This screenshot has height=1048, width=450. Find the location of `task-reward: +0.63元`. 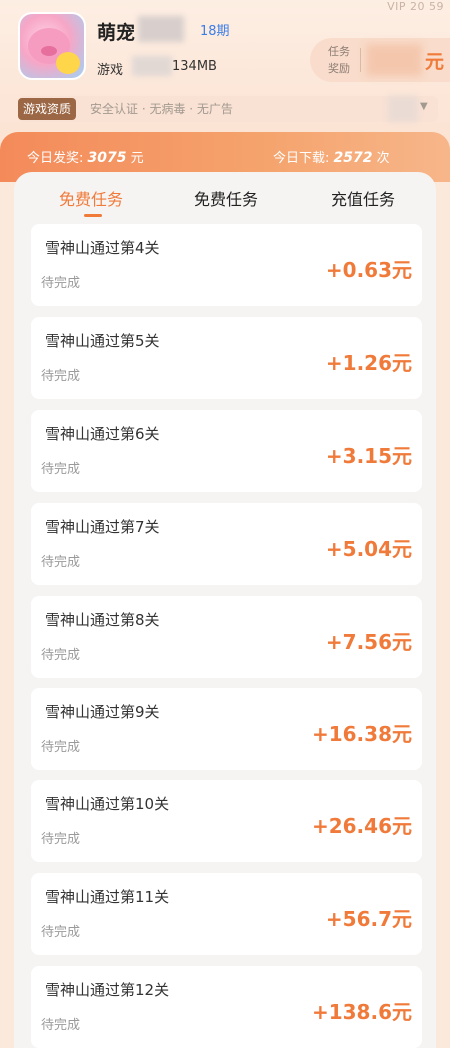

task-reward: +0.63元 is located at coordinates (368, 270).